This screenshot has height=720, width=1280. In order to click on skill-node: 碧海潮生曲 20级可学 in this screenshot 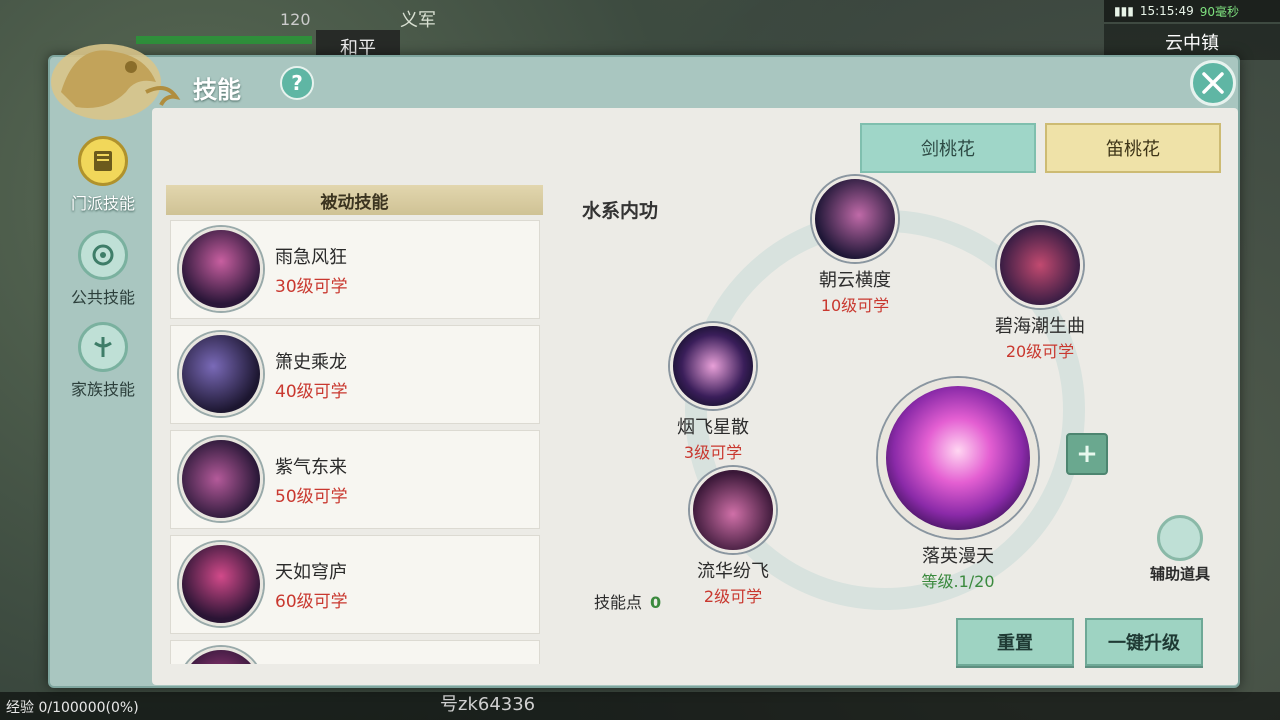, I will do `click(1040, 292)`.